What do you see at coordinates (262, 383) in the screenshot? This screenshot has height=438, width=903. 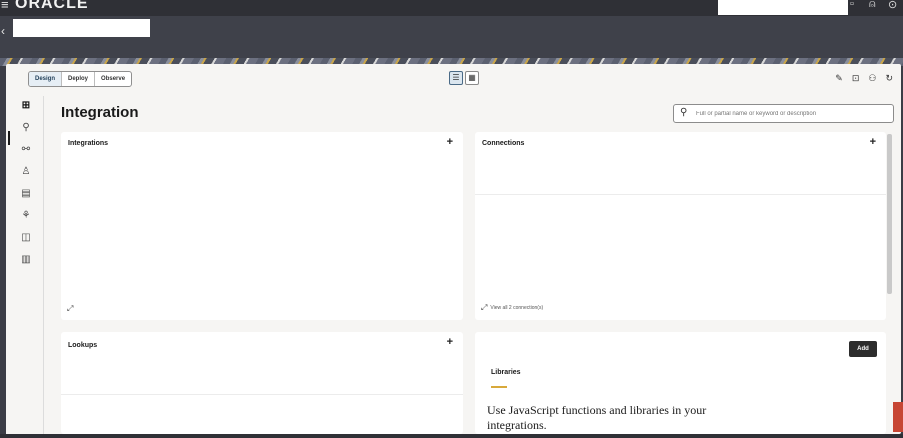 I see `lookups-card: Lookups +` at bounding box center [262, 383].